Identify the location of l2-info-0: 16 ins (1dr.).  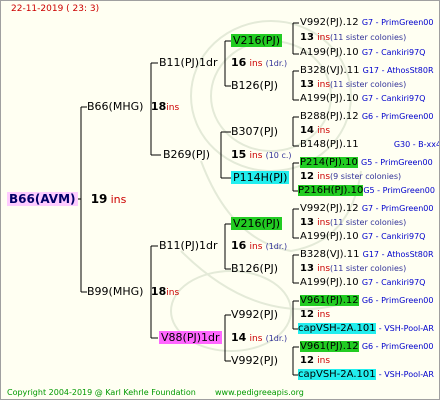
(259, 63).